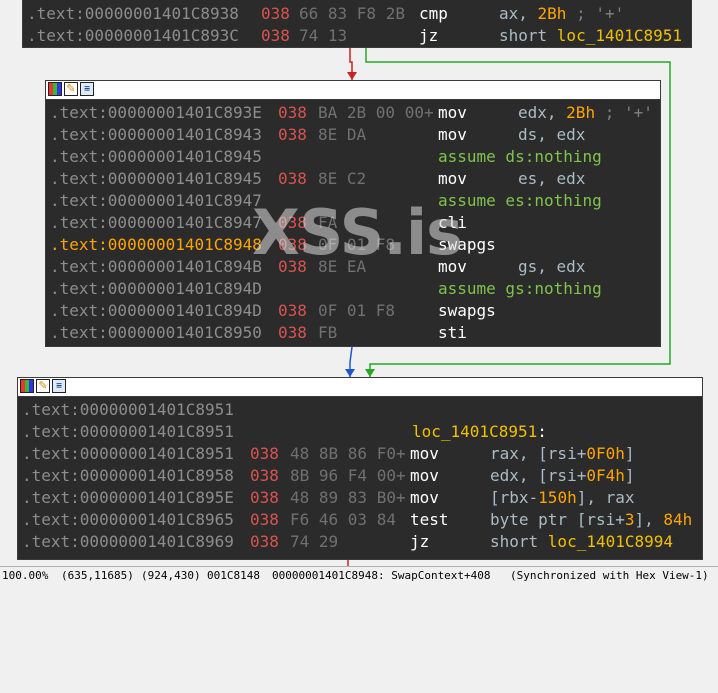 This screenshot has height=693, width=718. What do you see at coordinates (348, 453) in the screenshot?
I see `opcode-bytes: 48 8B 86 F0+` at bounding box center [348, 453].